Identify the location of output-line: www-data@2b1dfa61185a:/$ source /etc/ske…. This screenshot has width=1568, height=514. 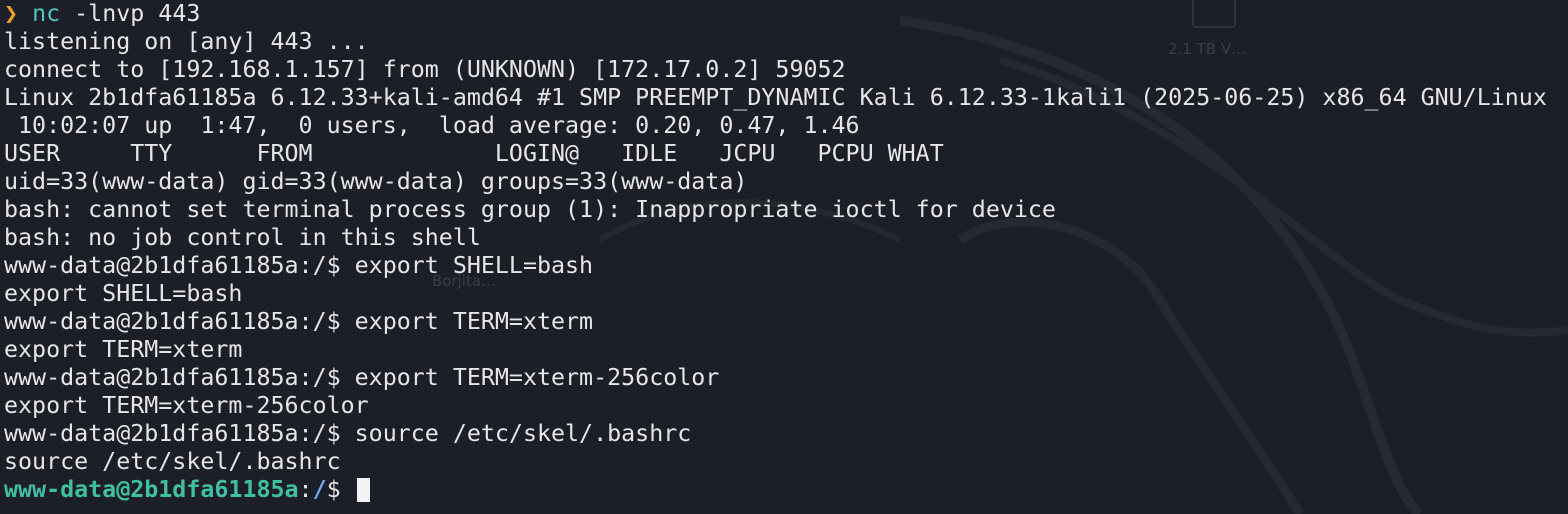
(348, 433).